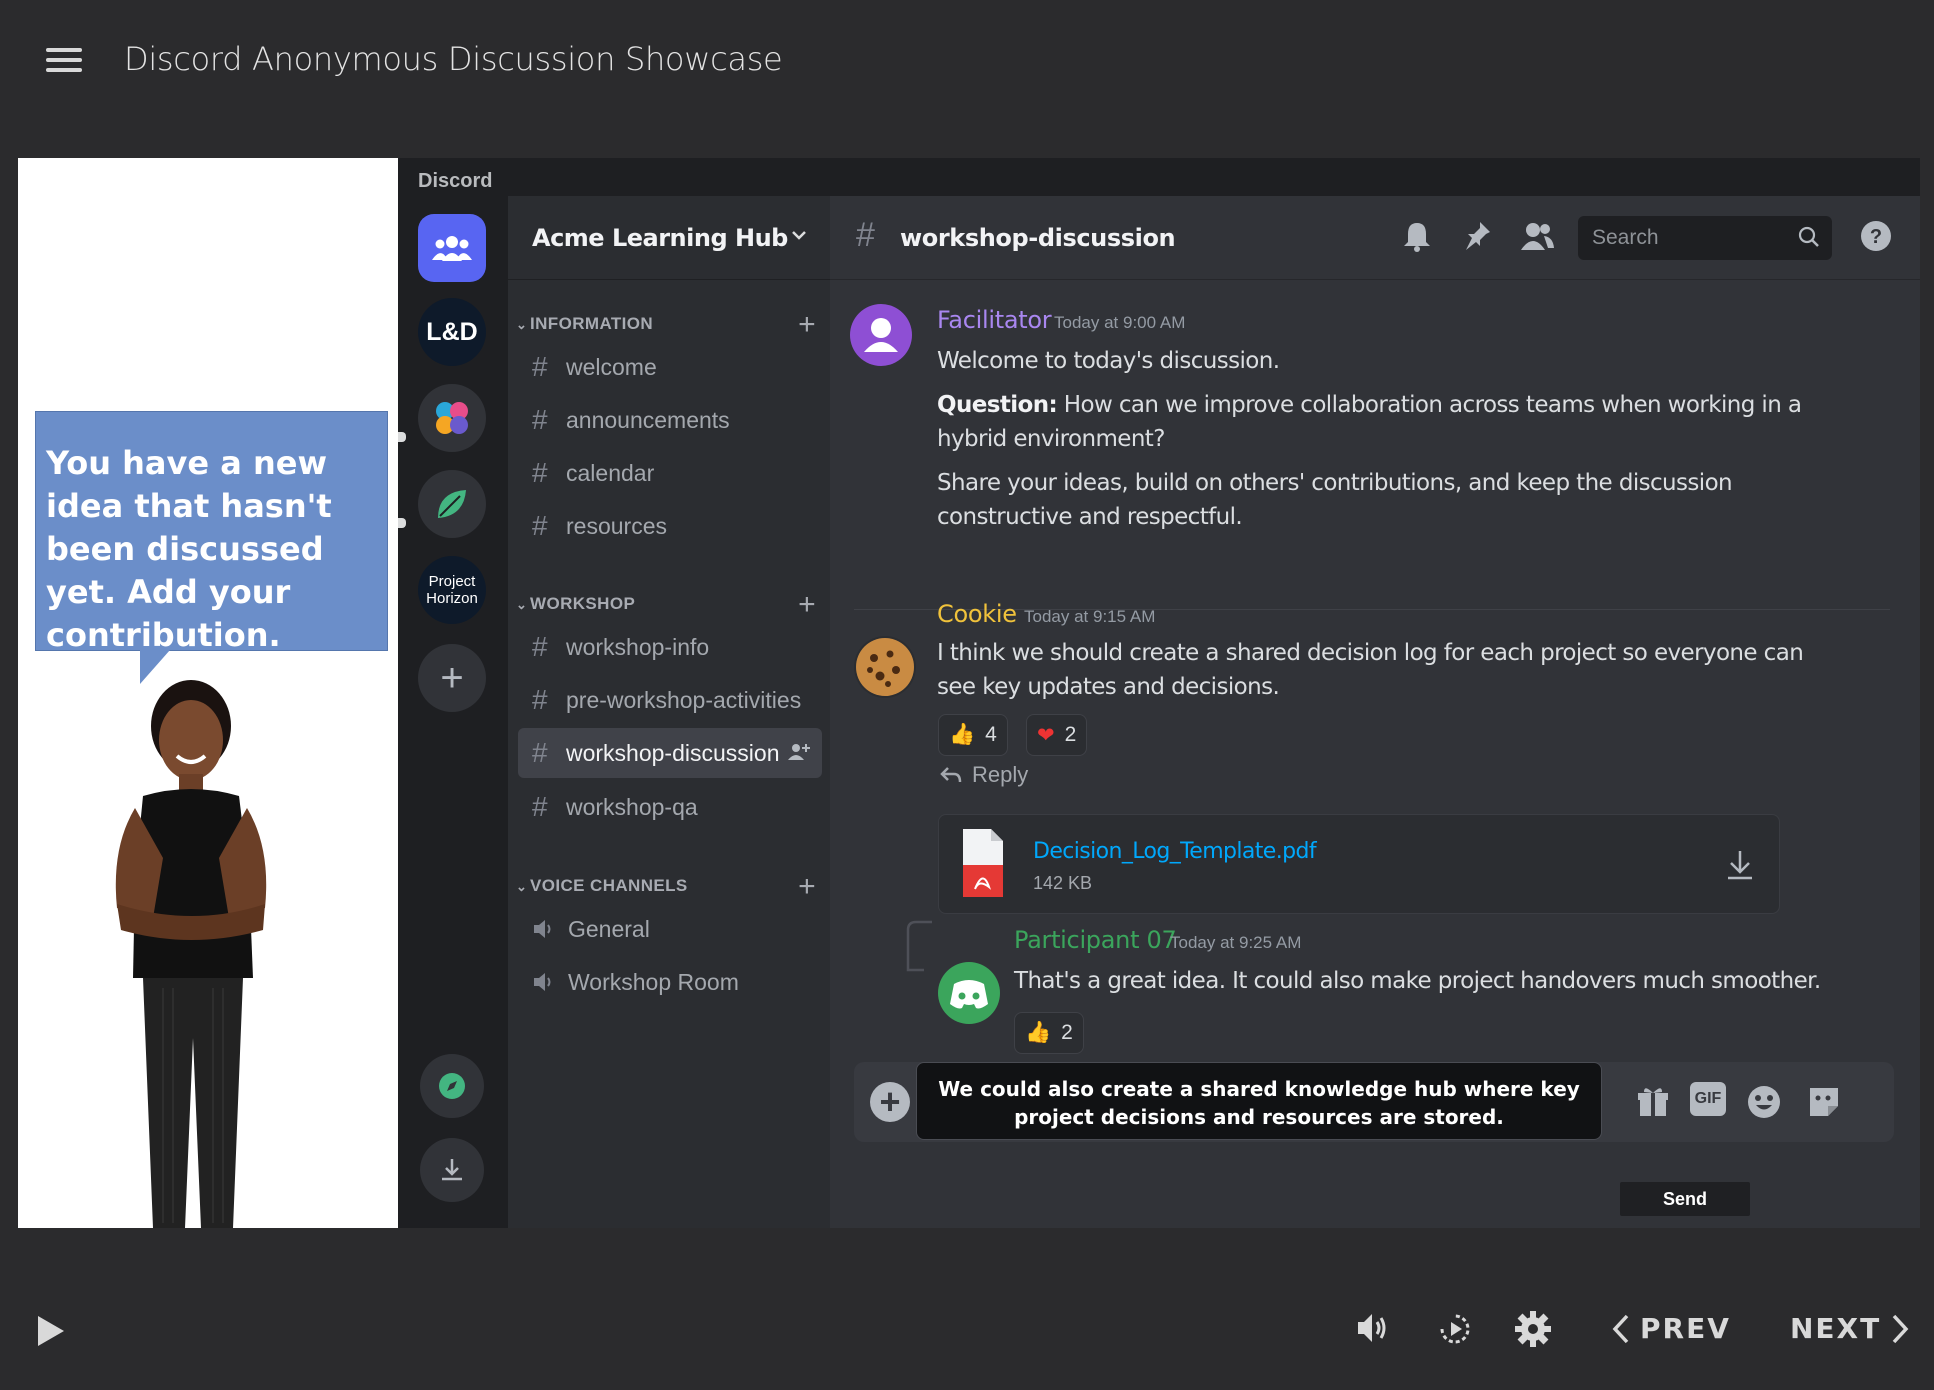 Image resolution: width=1934 pixels, height=1390 pixels. What do you see at coordinates (666, 886) in the screenshot?
I see `category-voice-channels: ⌄ VOICE CHANNELS +` at bounding box center [666, 886].